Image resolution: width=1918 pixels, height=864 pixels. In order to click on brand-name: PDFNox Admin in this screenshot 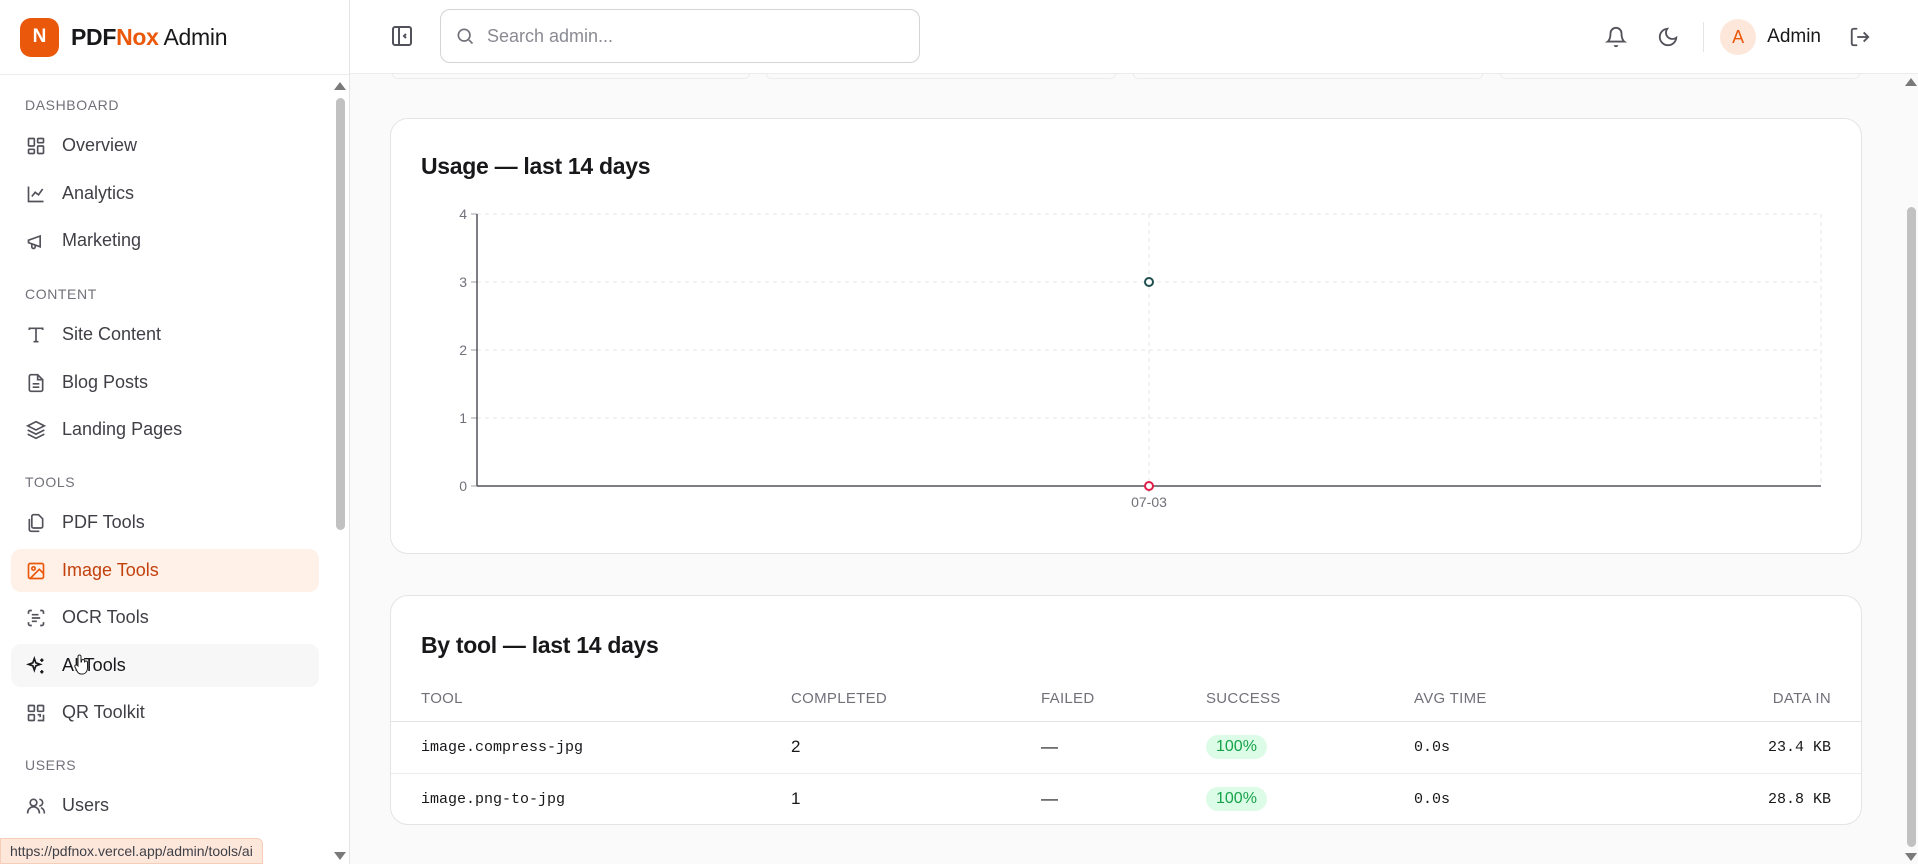, I will do `click(149, 36)`.